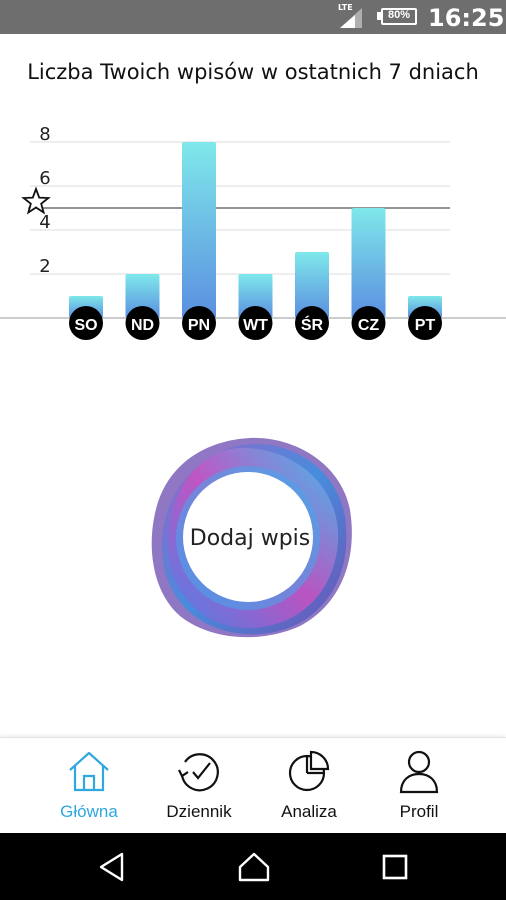 The height and width of the screenshot is (900, 506). What do you see at coordinates (199, 325) in the screenshot?
I see `x-tick-label: PN` at bounding box center [199, 325].